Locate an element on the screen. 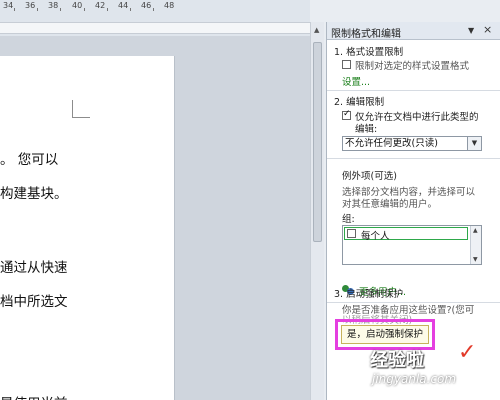 The image size is (500, 400). ruler-strip is located at coordinates (155, 28).